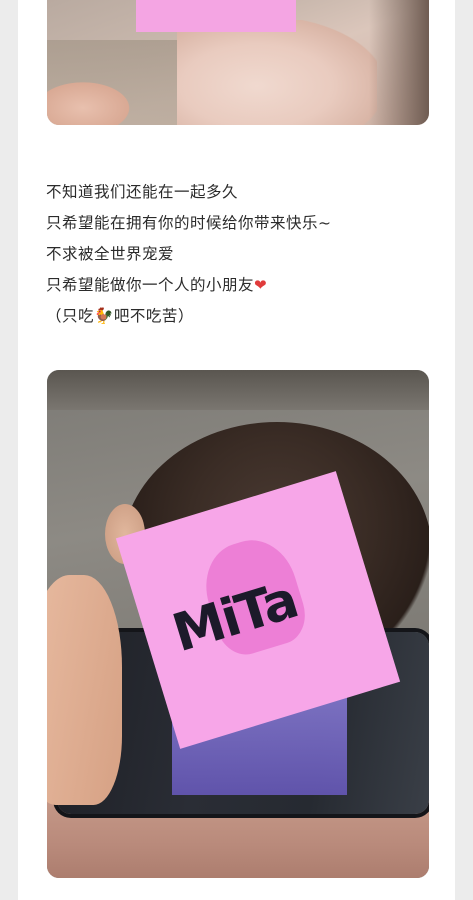 The image size is (473, 900). I want to click on post-line: 只希望能做你一个人的小朋友❤, so click(246, 285).